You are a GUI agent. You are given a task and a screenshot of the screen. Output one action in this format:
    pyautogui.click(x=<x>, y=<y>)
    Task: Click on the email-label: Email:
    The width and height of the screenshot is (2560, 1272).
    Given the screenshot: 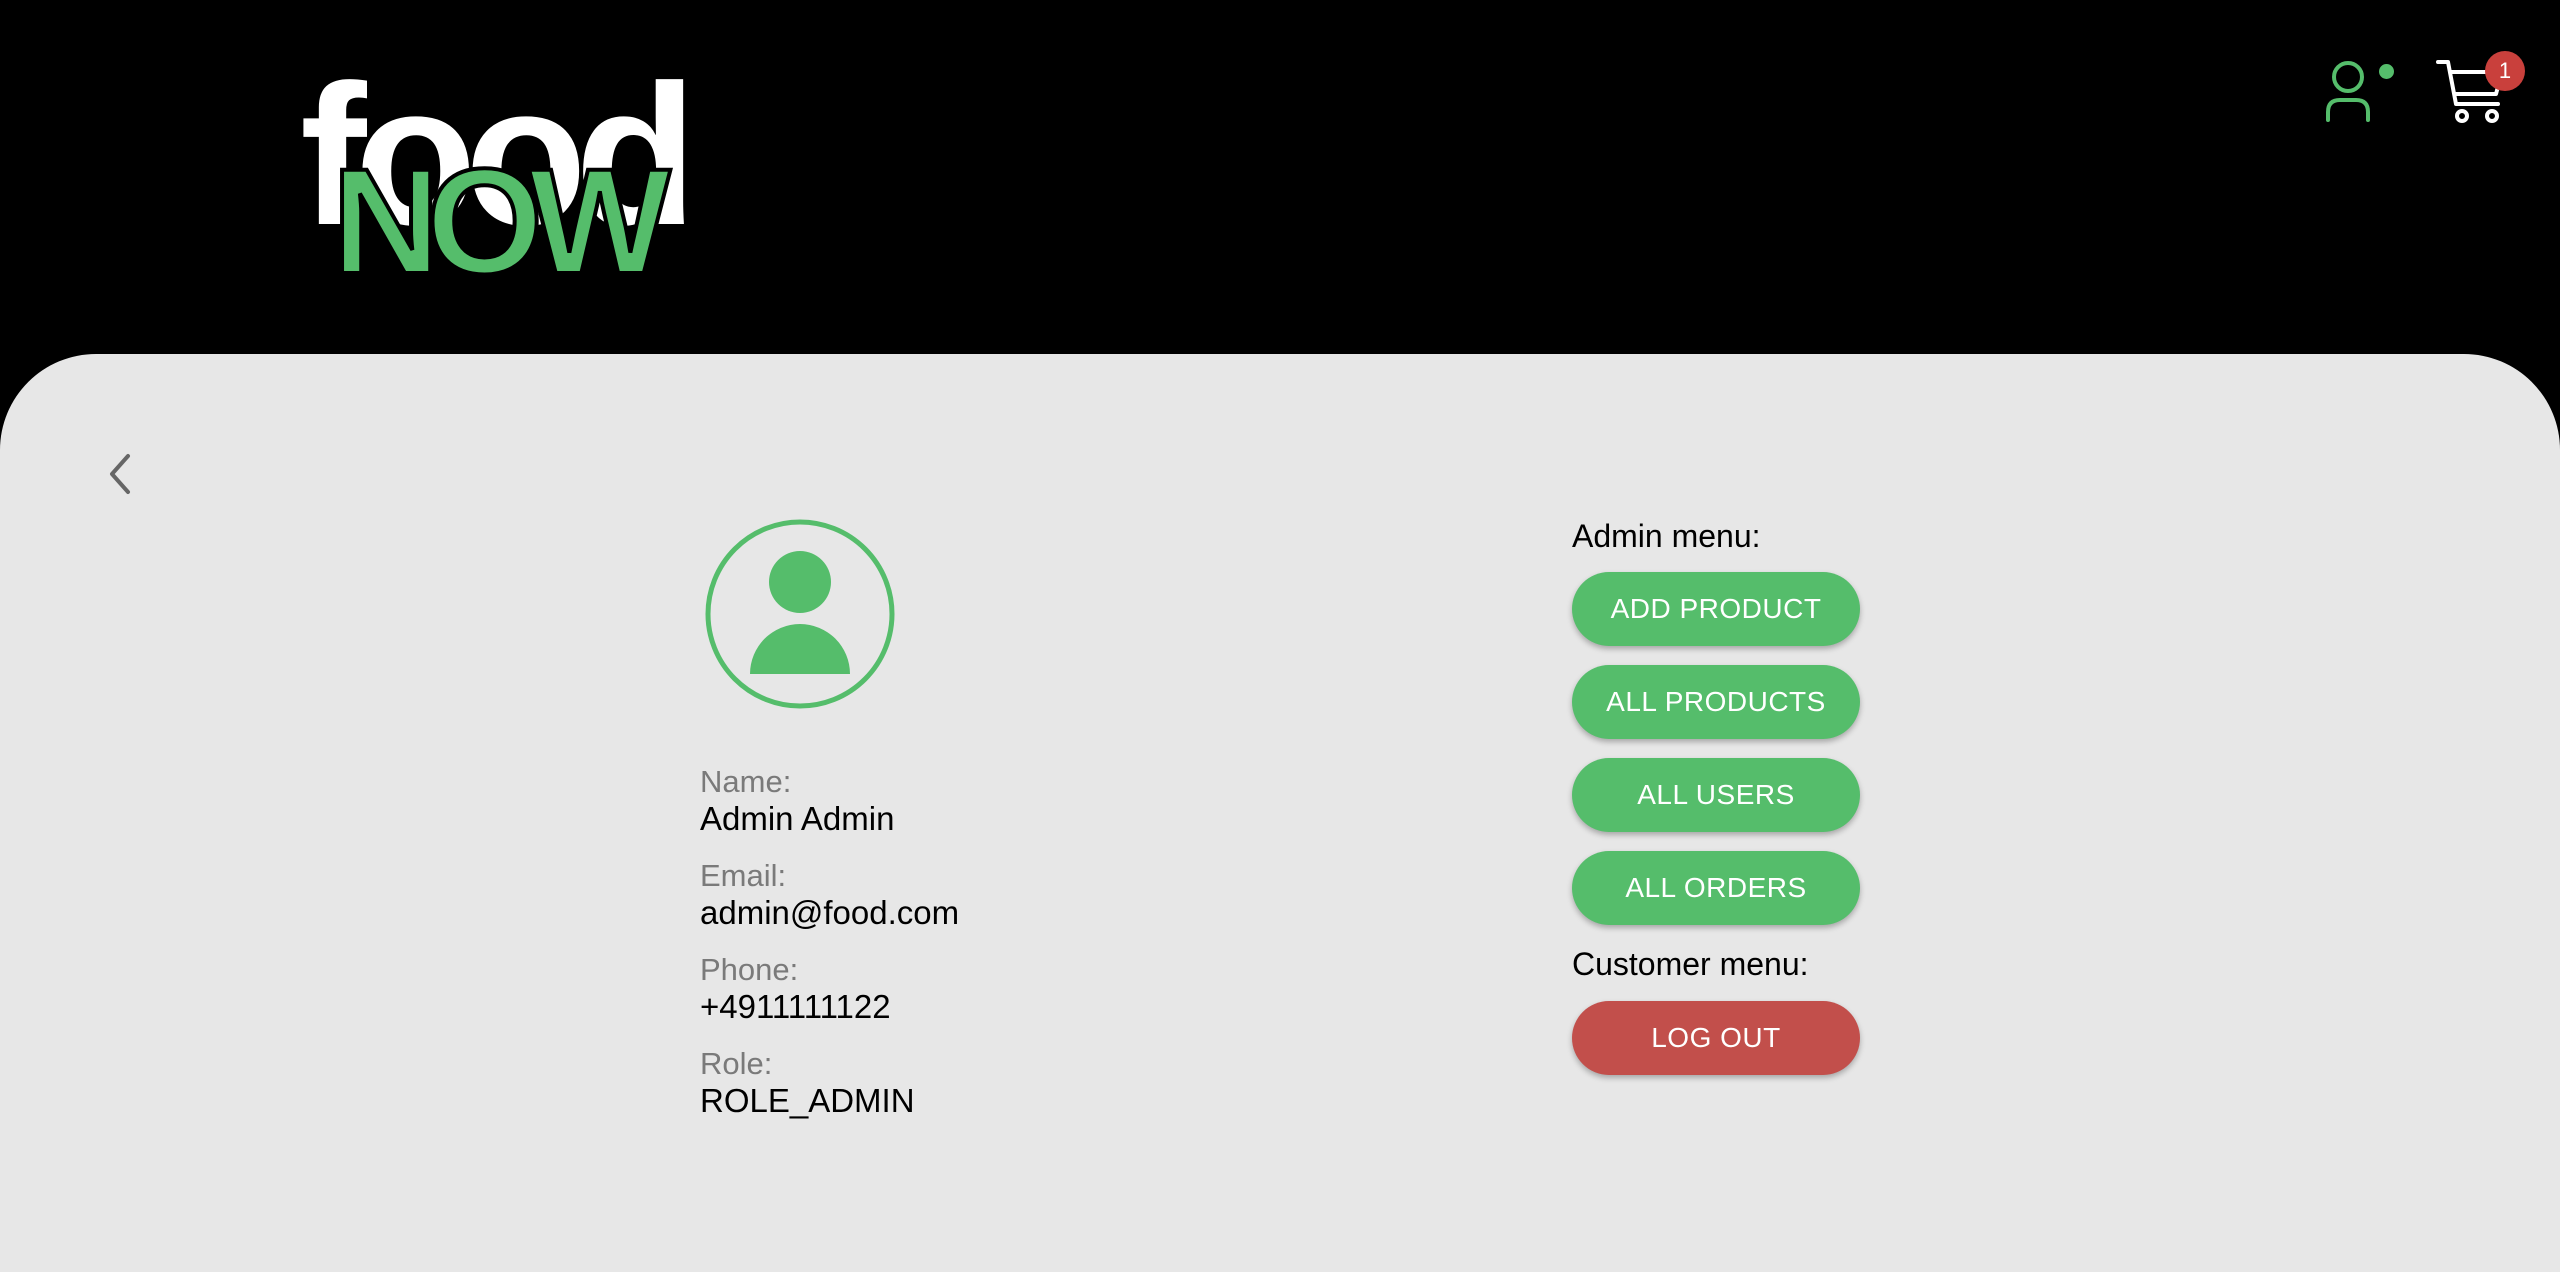 What is the action you would take?
    pyautogui.click(x=743, y=875)
    